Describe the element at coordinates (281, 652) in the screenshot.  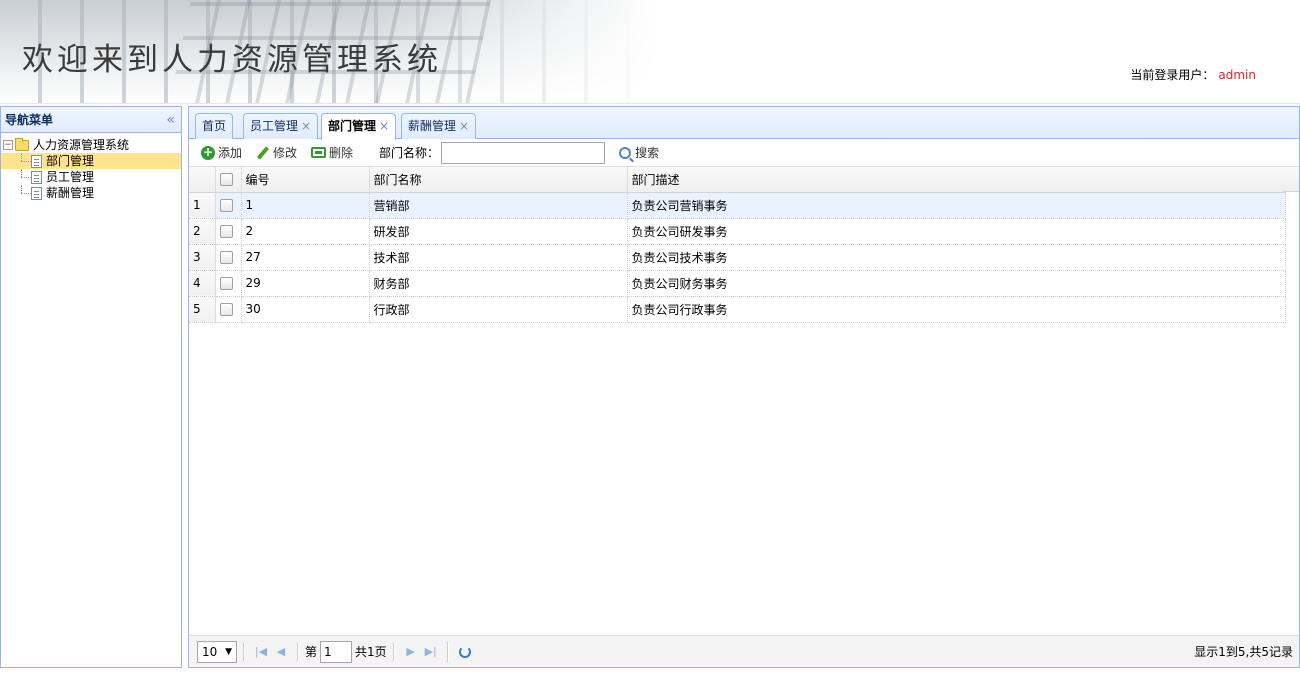
I see `prev-page-icon: ◀` at that location.